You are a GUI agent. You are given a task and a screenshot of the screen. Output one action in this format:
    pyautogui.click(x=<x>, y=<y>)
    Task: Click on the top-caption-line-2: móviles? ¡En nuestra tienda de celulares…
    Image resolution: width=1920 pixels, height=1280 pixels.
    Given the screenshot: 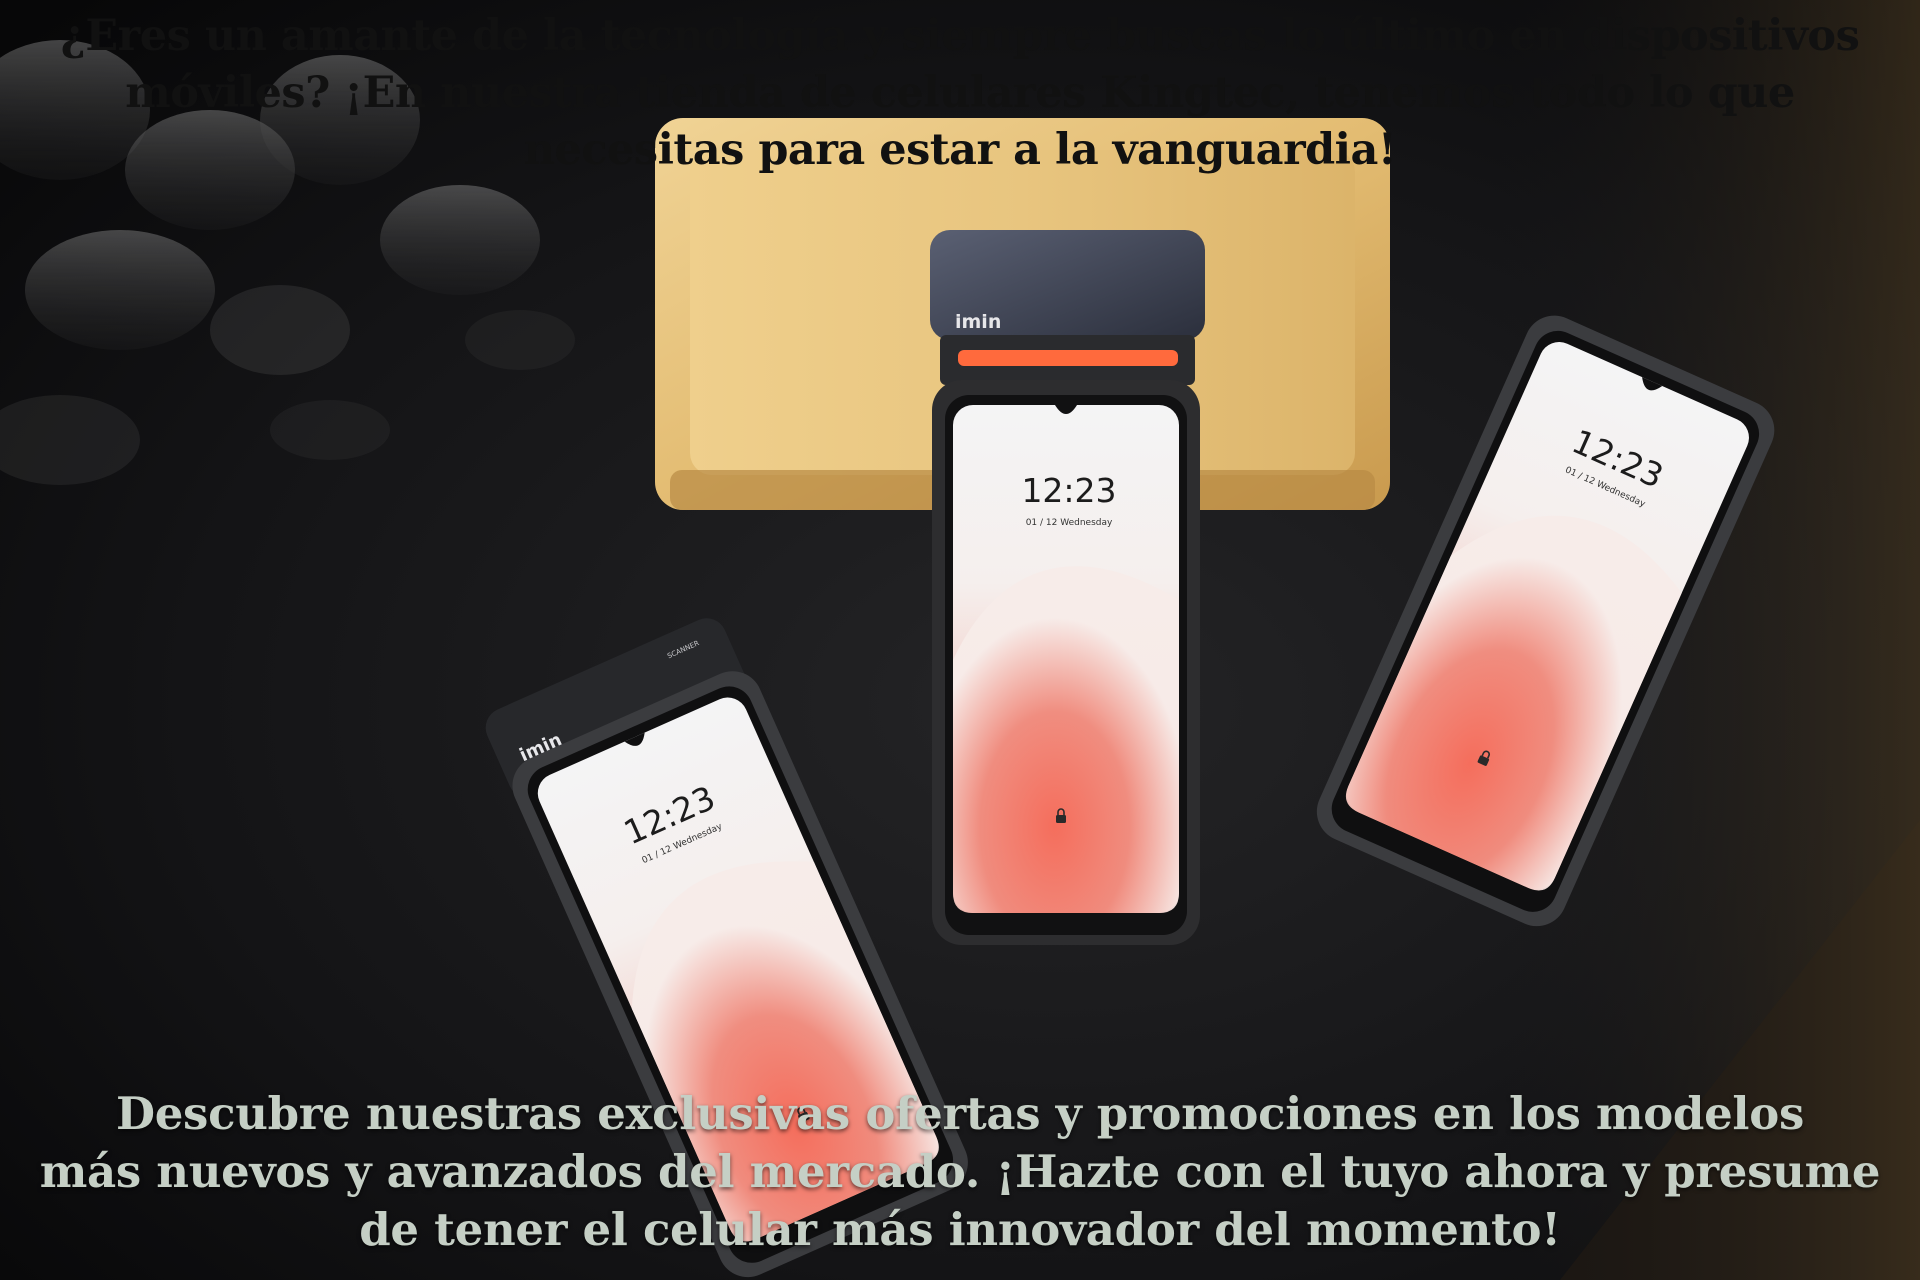 What is the action you would take?
    pyautogui.click(x=960, y=93)
    